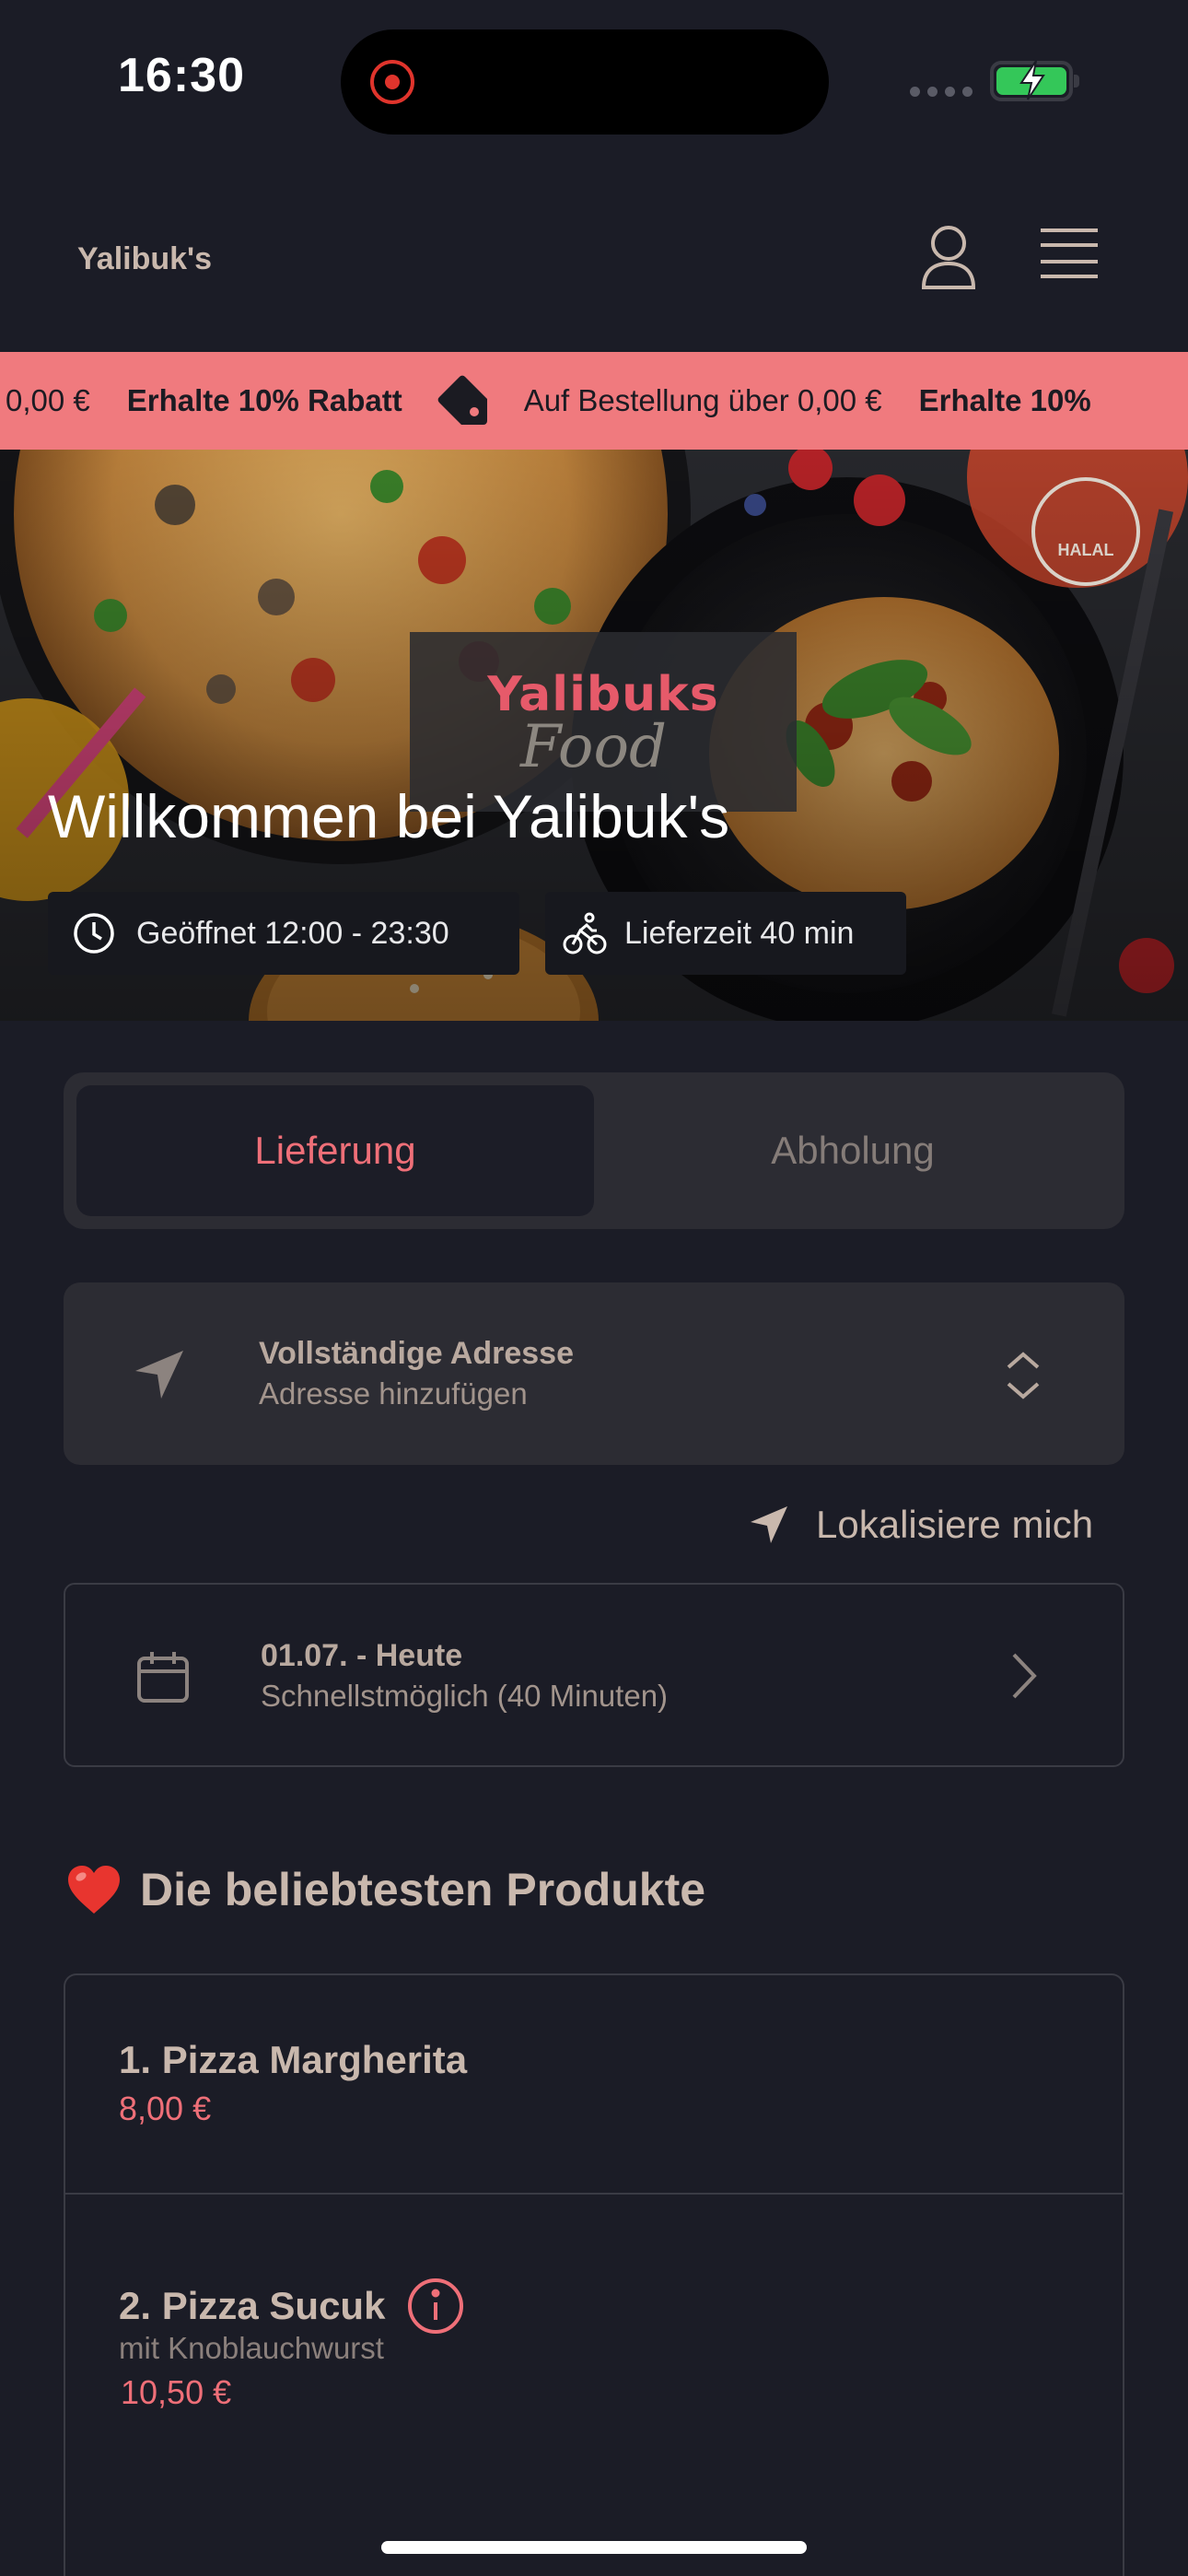 The width and height of the screenshot is (1188, 2576). Describe the element at coordinates (702, 400) in the screenshot. I see `promo-text: Auf Bestellung über 0,00 €` at that location.